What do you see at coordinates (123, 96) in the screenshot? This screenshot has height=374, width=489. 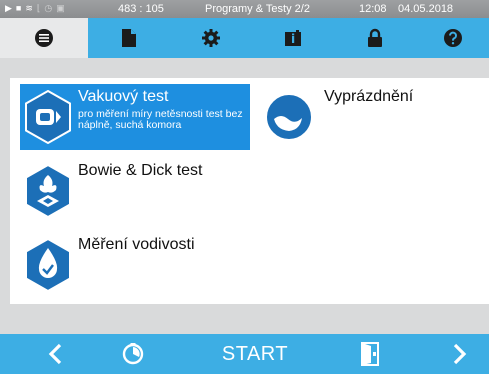 I see `vacuum-test-label: Vakuový test` at bounding box center [123, 96].